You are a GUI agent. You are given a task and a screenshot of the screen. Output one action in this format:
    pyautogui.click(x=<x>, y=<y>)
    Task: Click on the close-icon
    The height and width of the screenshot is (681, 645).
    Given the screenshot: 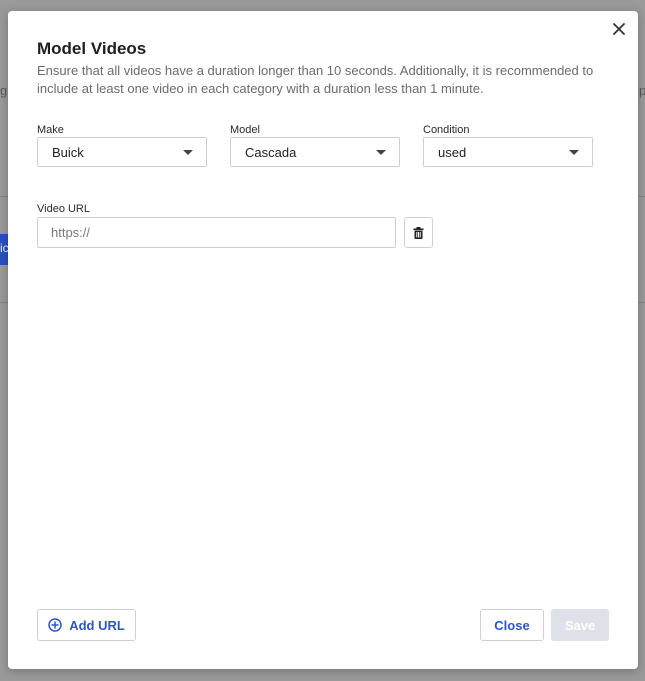 What is the action you would take?
    pyautogui.click(x=619, y=29)
    